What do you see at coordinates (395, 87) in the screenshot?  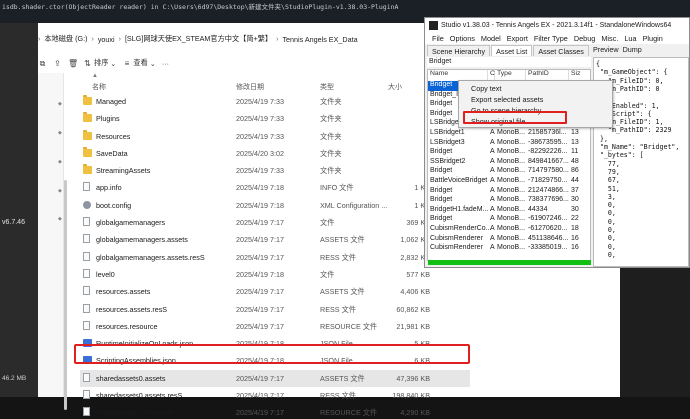 I see `column-header-size: 大小` at bounding box center [395, 87].